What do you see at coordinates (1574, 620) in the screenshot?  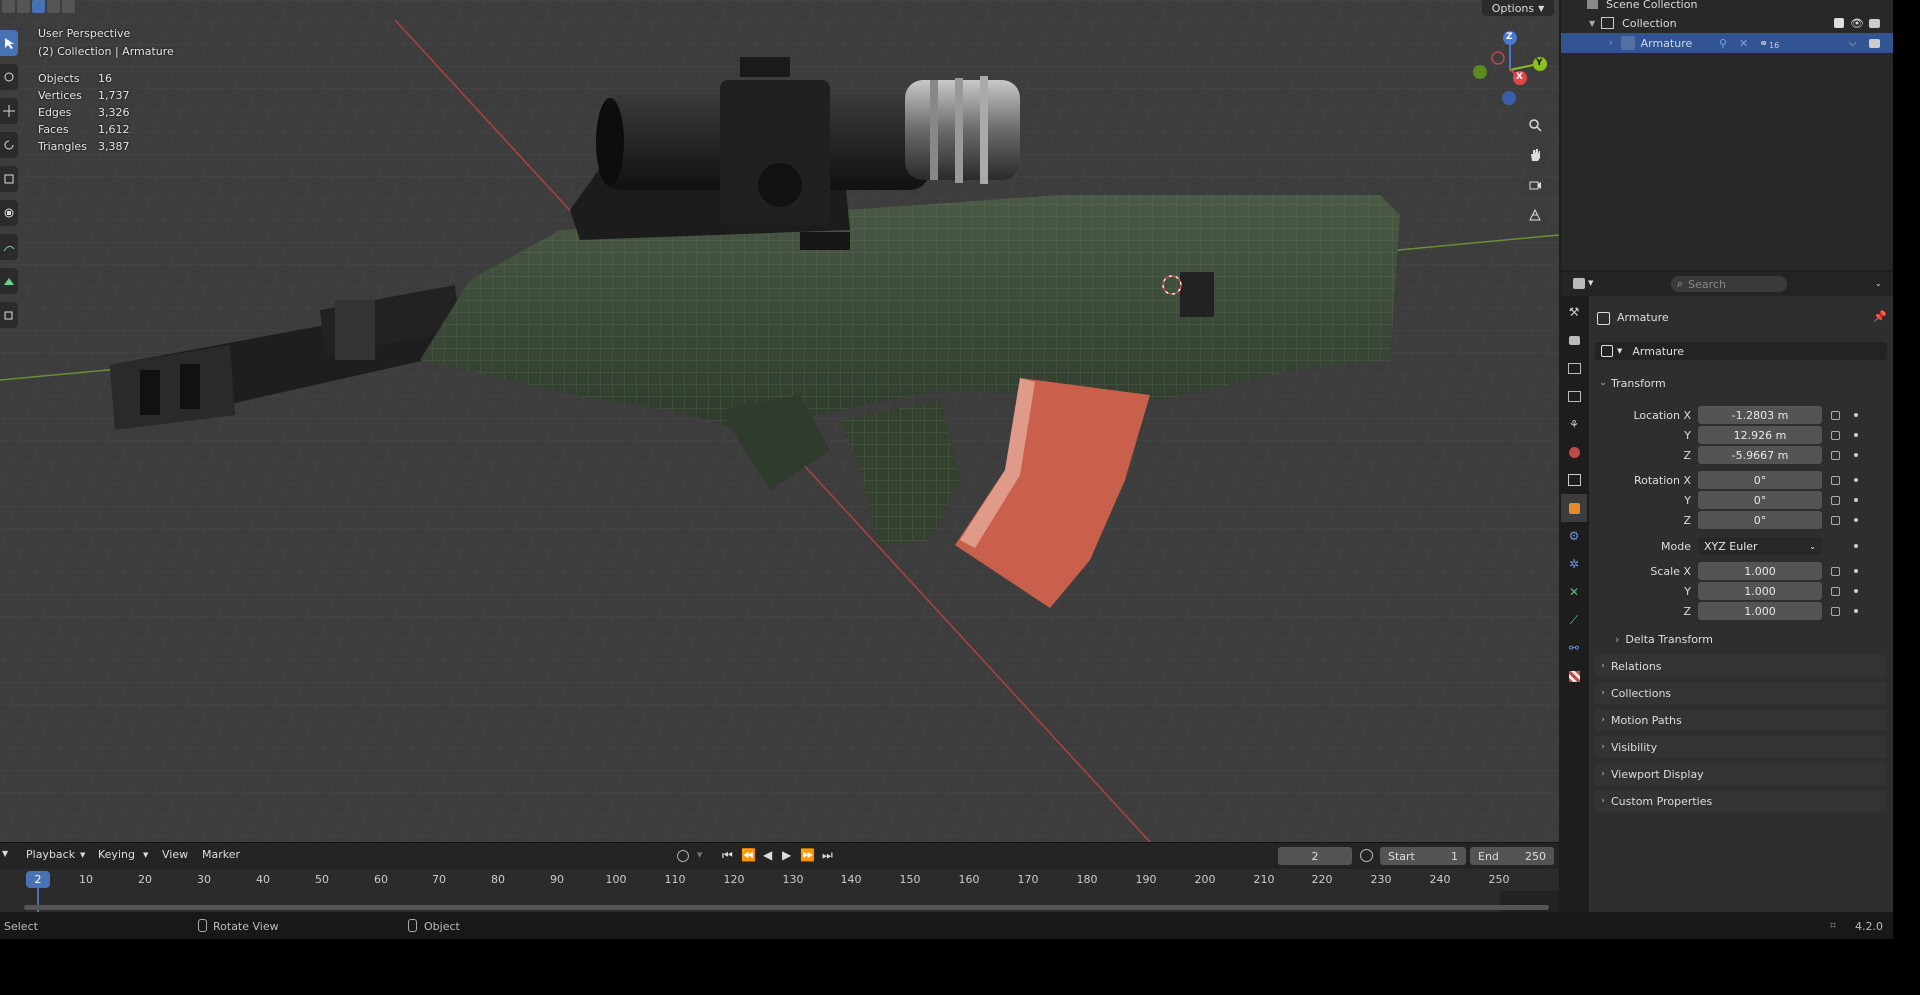 I see `bone-tab-icon: ⟋` at bounding box center [1574, 620].